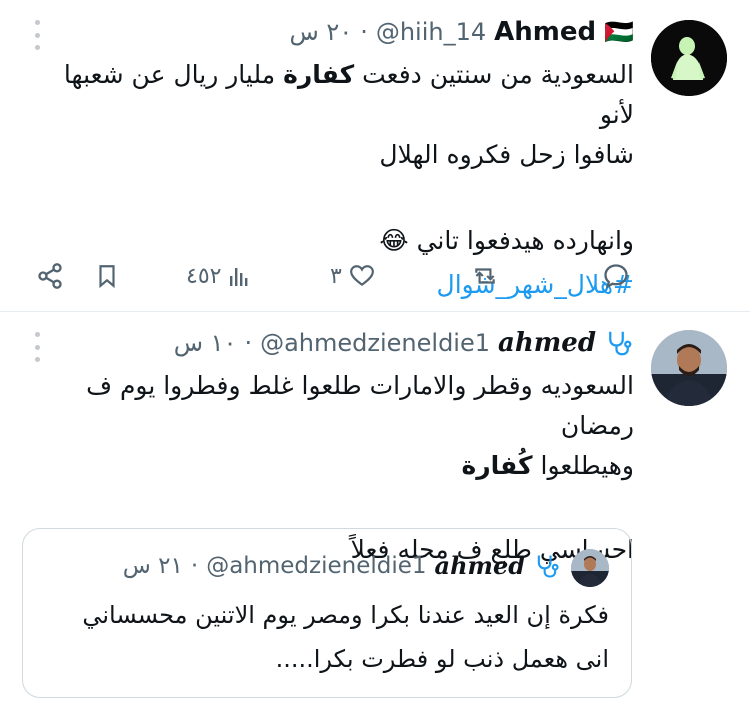 This screenshot has height=707, width=750. Describe the element at coordinates (431, 32) in the screenshot. I see `user-handle: @hiih_14` at that location.